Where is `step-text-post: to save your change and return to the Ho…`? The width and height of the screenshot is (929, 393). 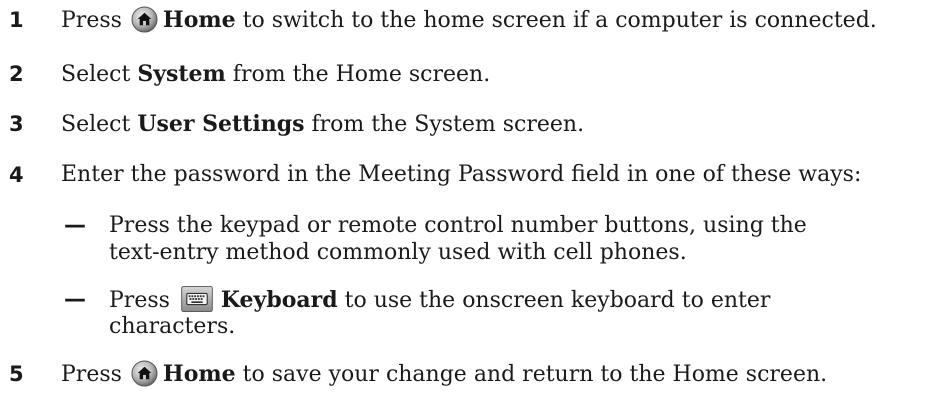 step-text-post: to save your change and return to the Ho… is located at coordinates (531, 374).